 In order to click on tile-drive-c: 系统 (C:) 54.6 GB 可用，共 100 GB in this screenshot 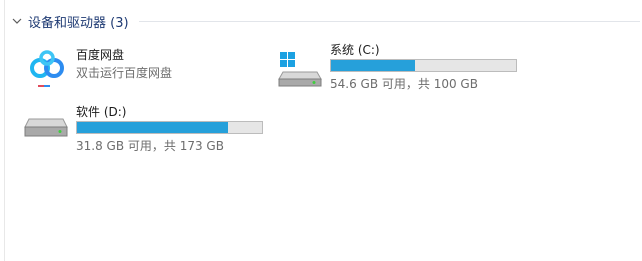, I will do `click(401, 65)`.